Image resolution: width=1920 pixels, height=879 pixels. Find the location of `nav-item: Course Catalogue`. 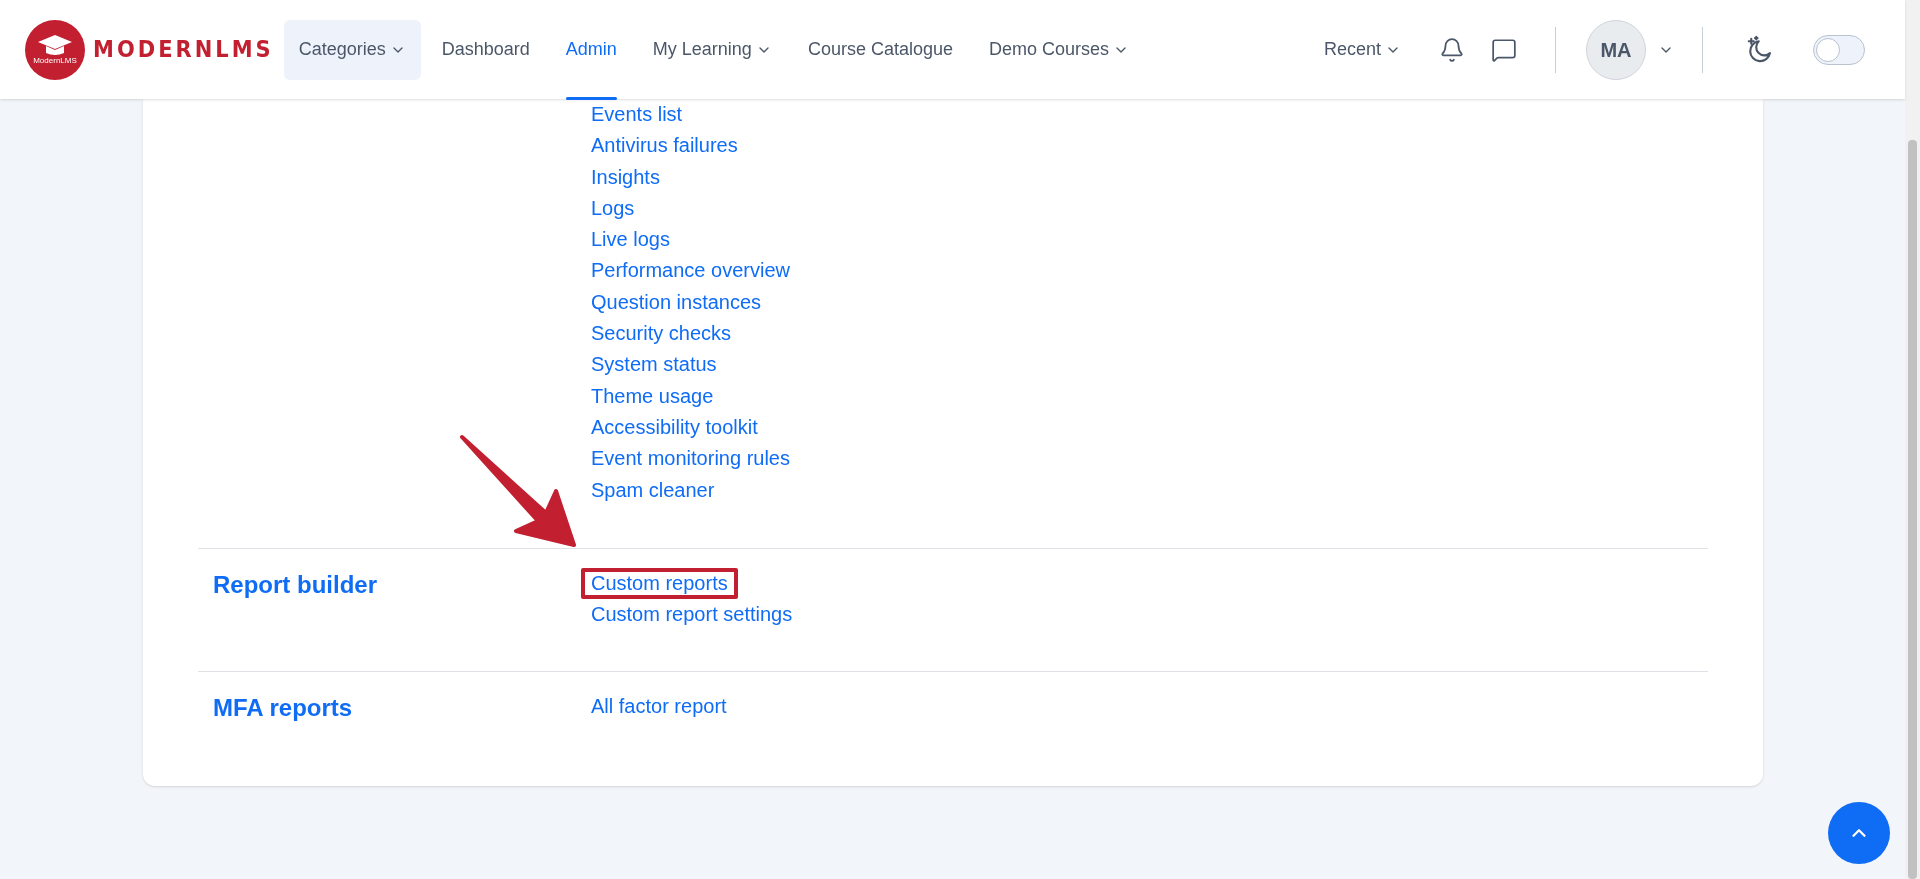

nav-item: Course Catalogue is located at coordinates (880, 49).